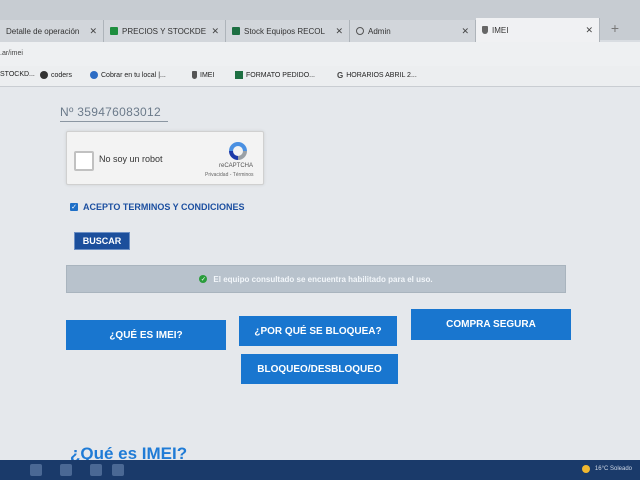 The width and height of the screenshot is (640, 480). I want to click on system-tray: 16°C Soleado, so click(606, 469).